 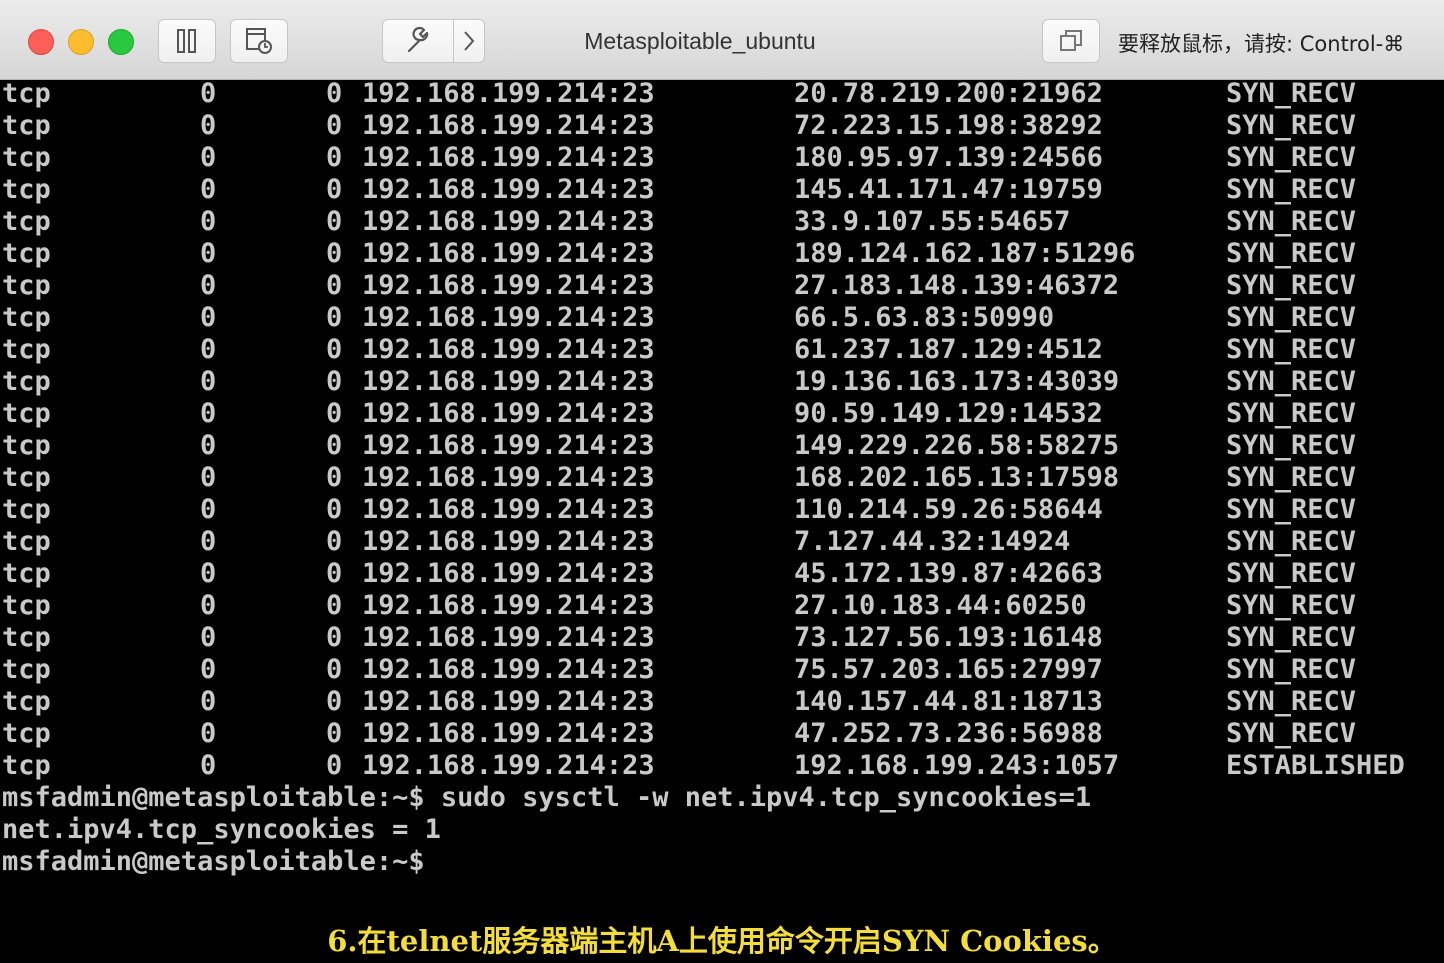 I want to click on foreign-address-cell: 75.57.203.165:27997, so click(x=948, y=669).